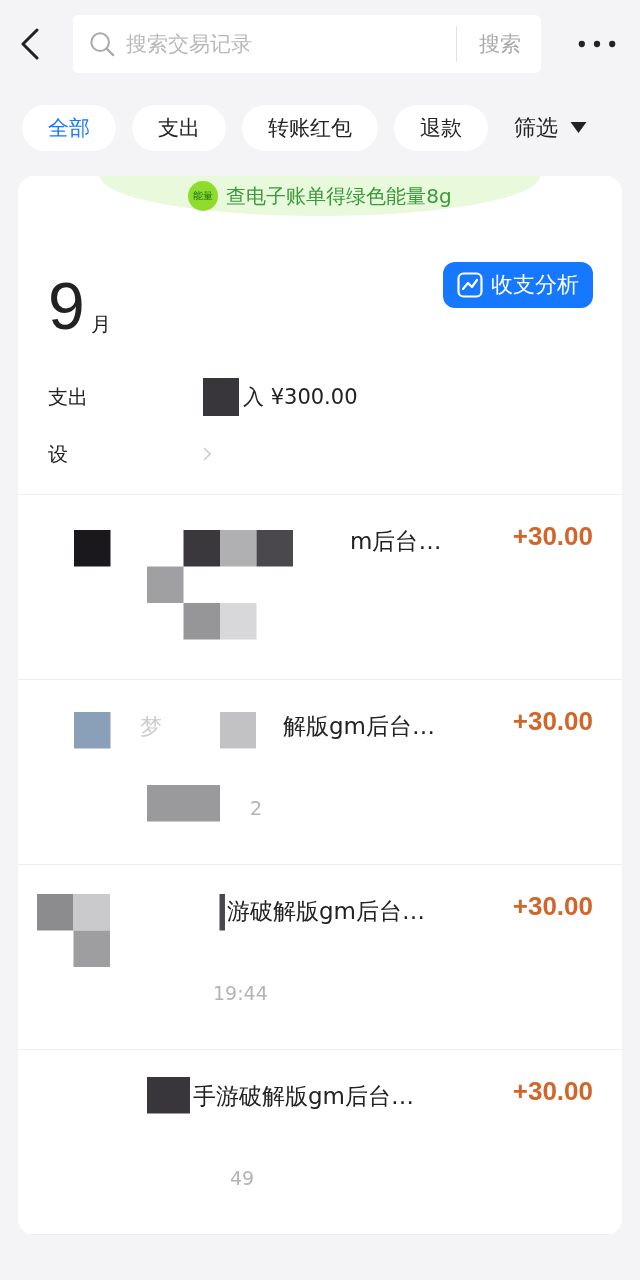  What do you see at coordinates (320, 956) in the screenshot?
I see `transaction-row: 游破解版gm后台… +30.00 19:44` at bounding box center [320, 956].